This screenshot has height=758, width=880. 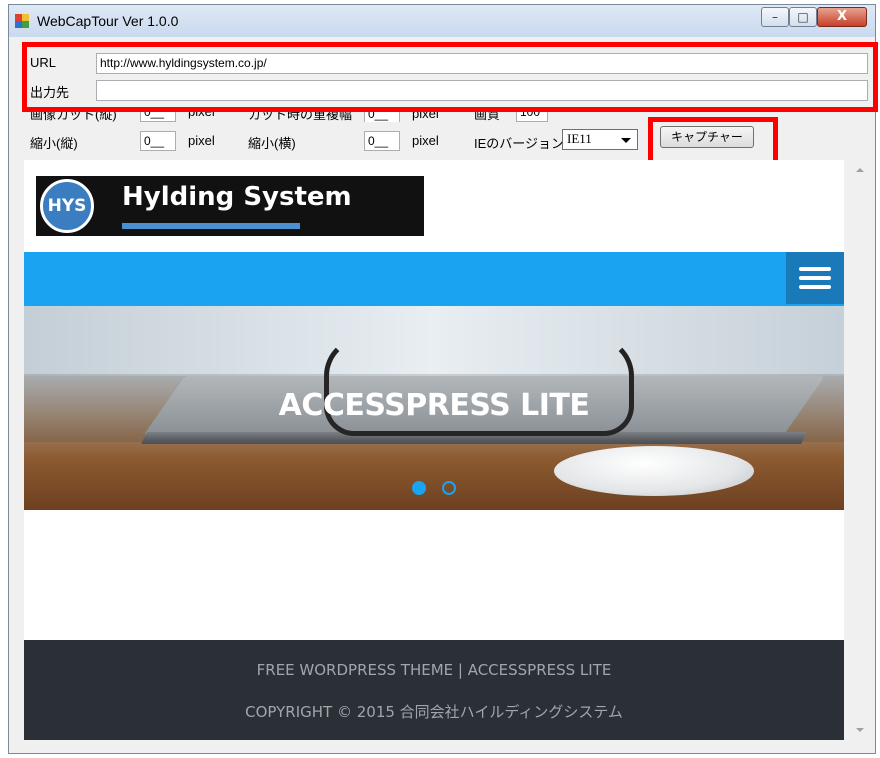 I want to click on app-icon, so click(x=22, y=21).